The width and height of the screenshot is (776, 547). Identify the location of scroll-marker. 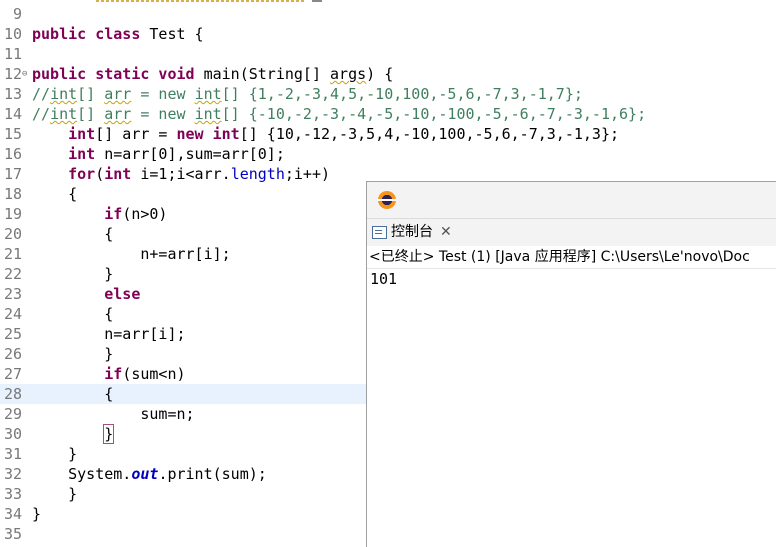
(317, 1).